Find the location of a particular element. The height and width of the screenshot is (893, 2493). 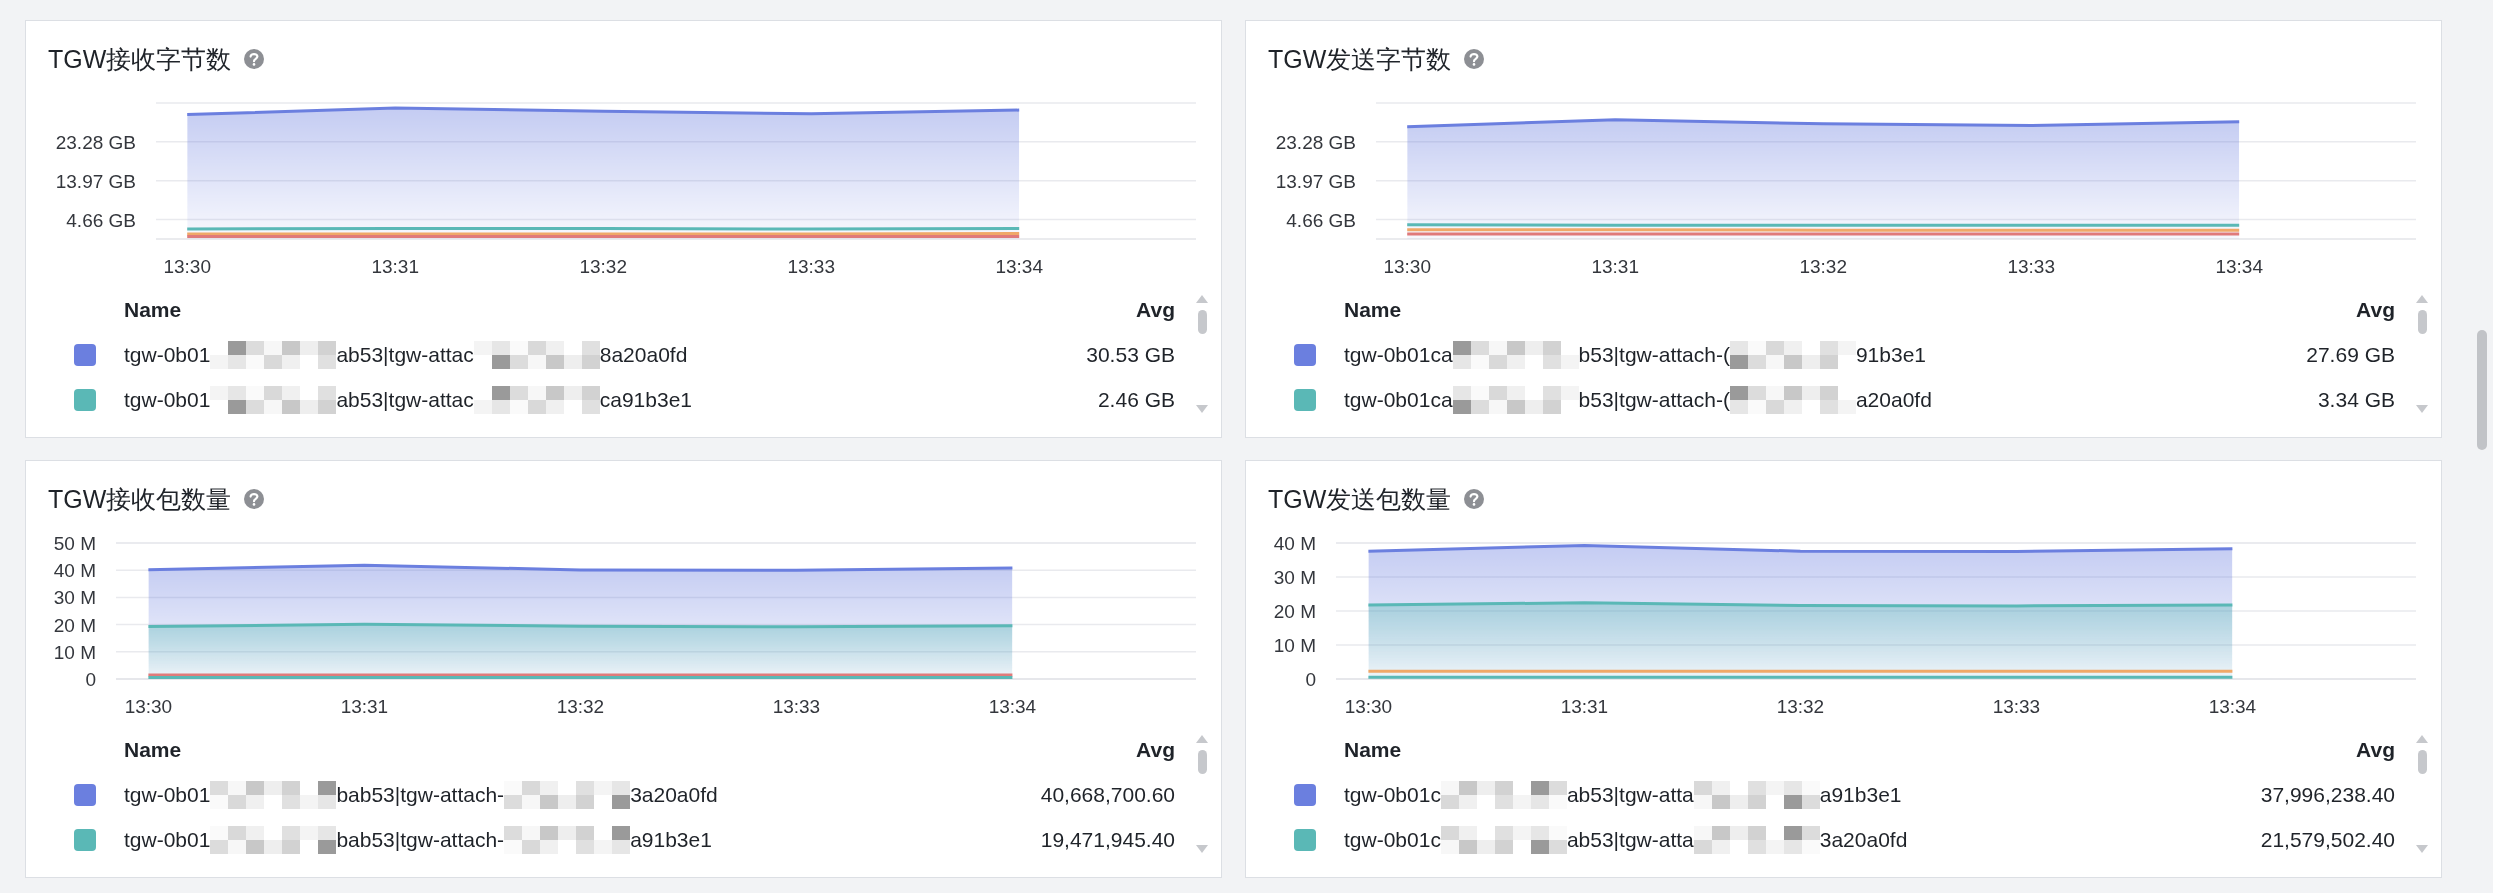

avg-value: 37,996,238.40 is located at coordinates (2327, 794).